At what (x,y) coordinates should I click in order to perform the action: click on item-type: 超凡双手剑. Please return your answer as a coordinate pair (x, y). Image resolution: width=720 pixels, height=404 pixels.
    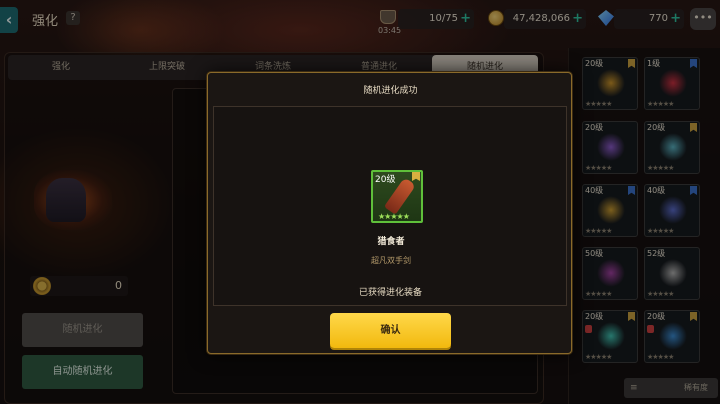
    Looking at the image, I should click on (391, 260).